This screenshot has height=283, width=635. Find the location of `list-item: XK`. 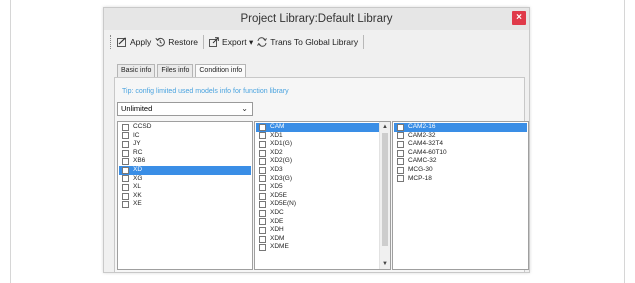

list-item: XK is located at coordinates (185, 196).